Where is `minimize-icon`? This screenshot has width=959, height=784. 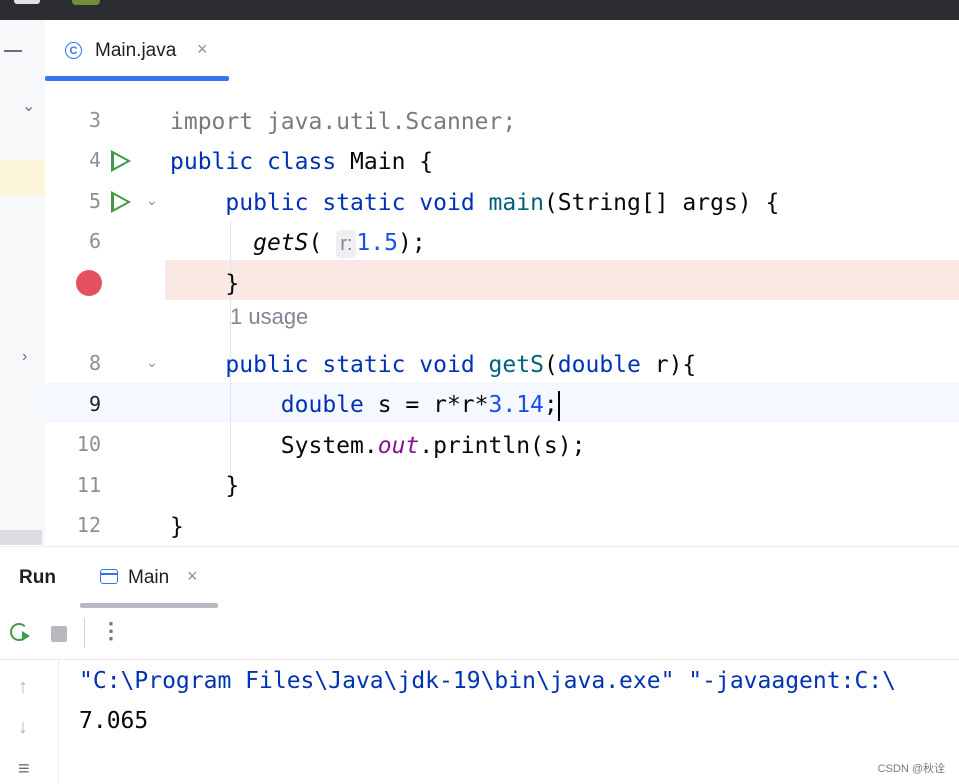
minimize-icon is located at coordinates (13, 51).